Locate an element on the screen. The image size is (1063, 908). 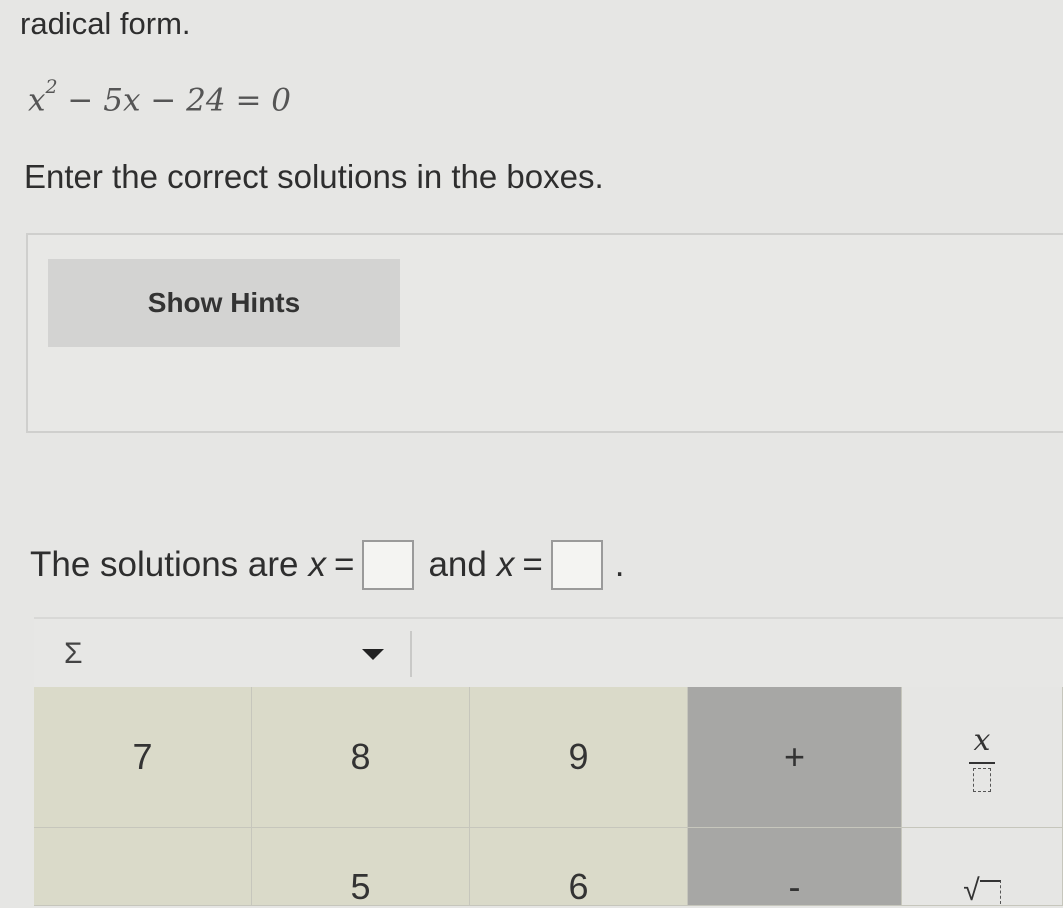
sqrt-icon: √ is located at coordinates (982, 890).